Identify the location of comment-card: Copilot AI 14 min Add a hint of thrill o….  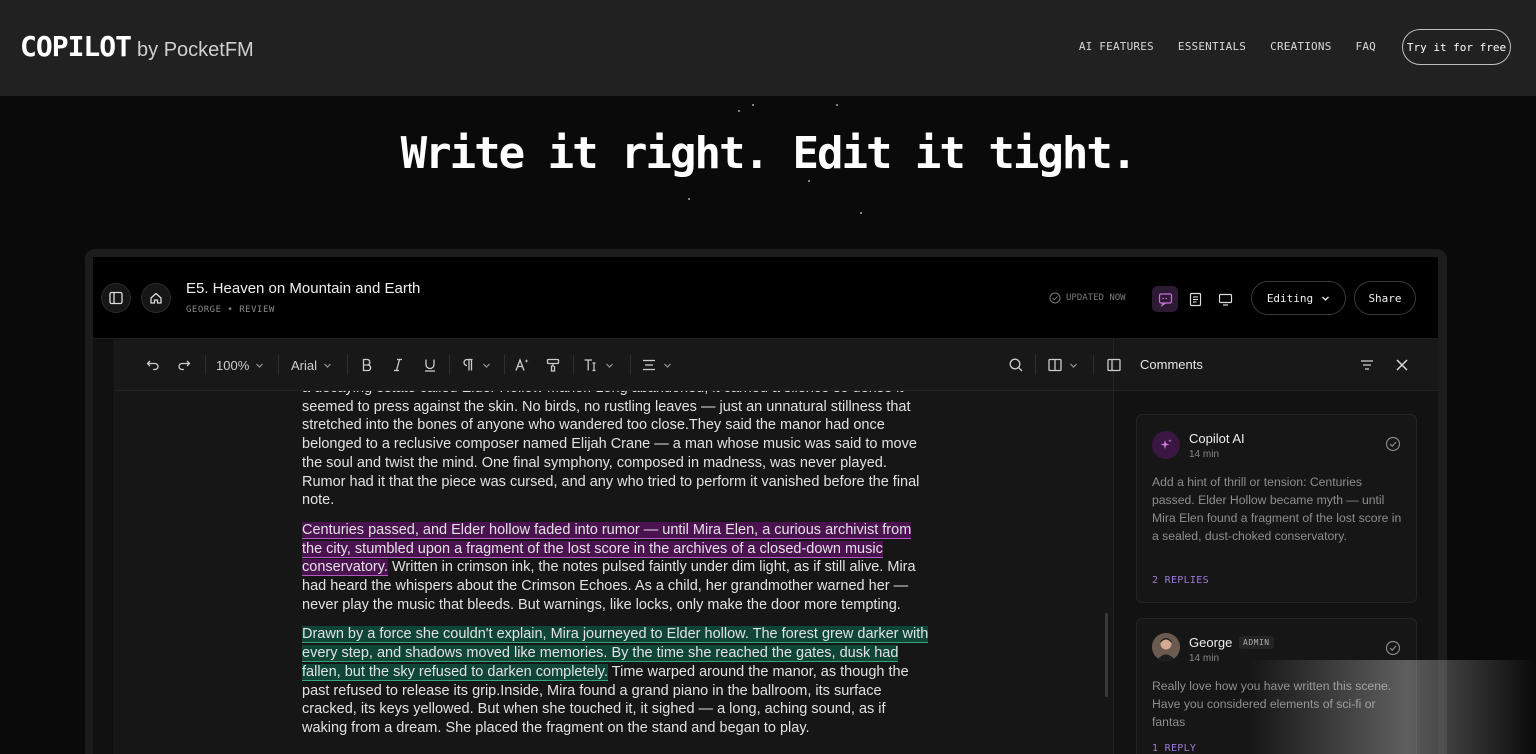
(1276, 508).